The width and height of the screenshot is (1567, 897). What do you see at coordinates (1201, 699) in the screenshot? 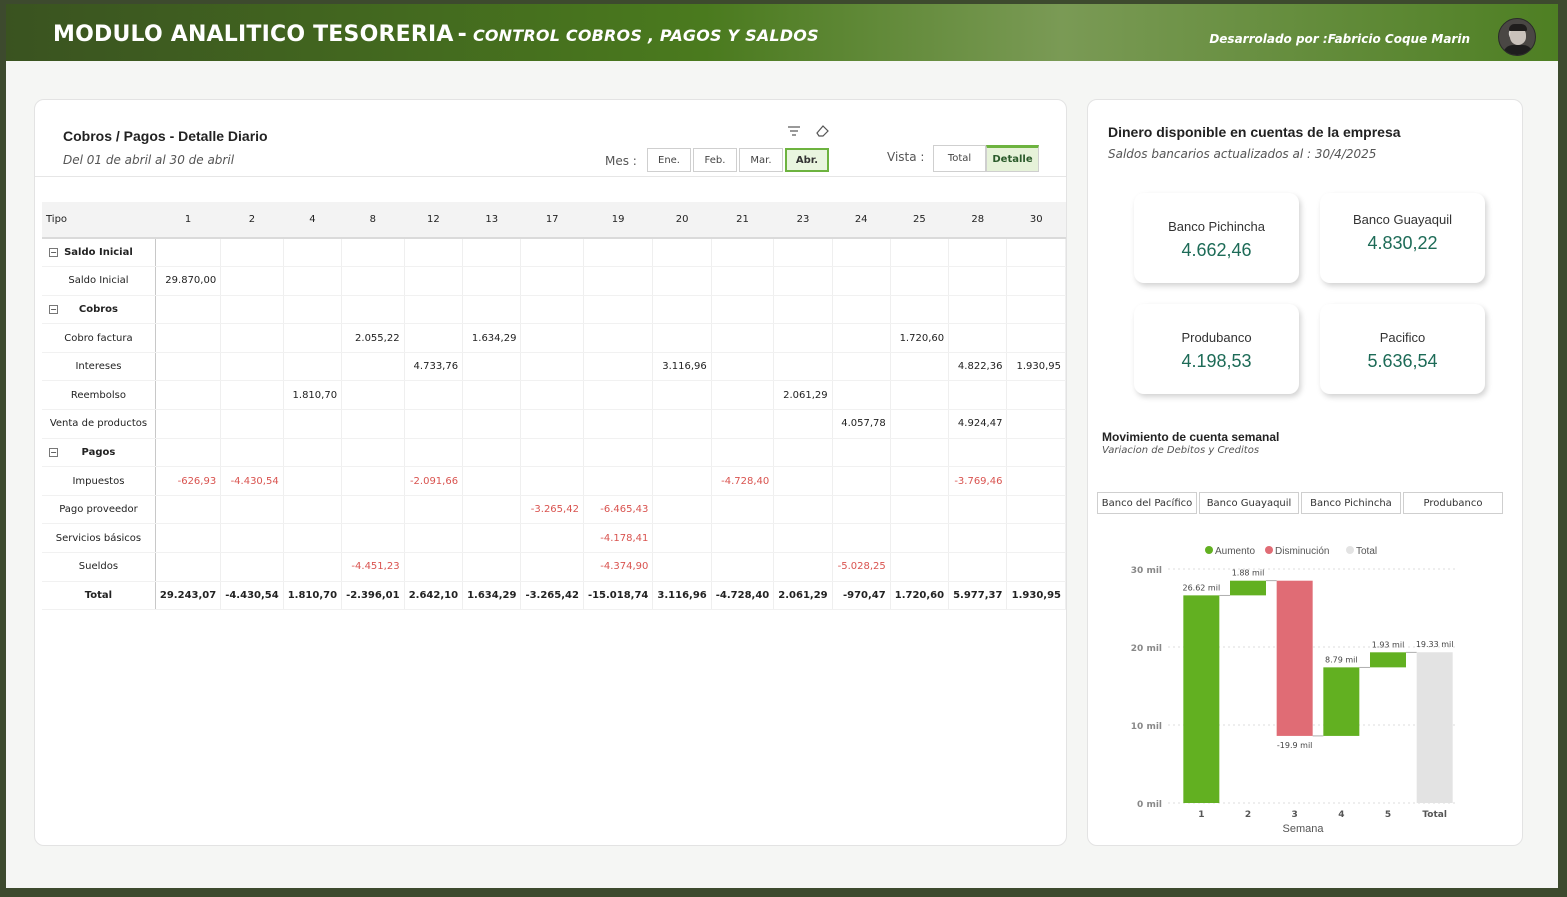
I see `waterfall-bar` at bounding box center [1201, 699].